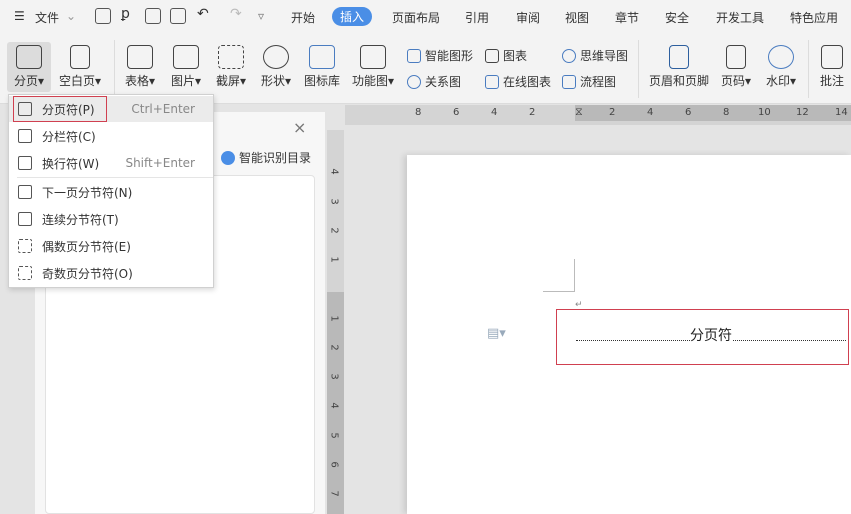  Describe the element at coordinates (711, 334) in the screenshot. I see `page-break-line: 分页符` at that location.